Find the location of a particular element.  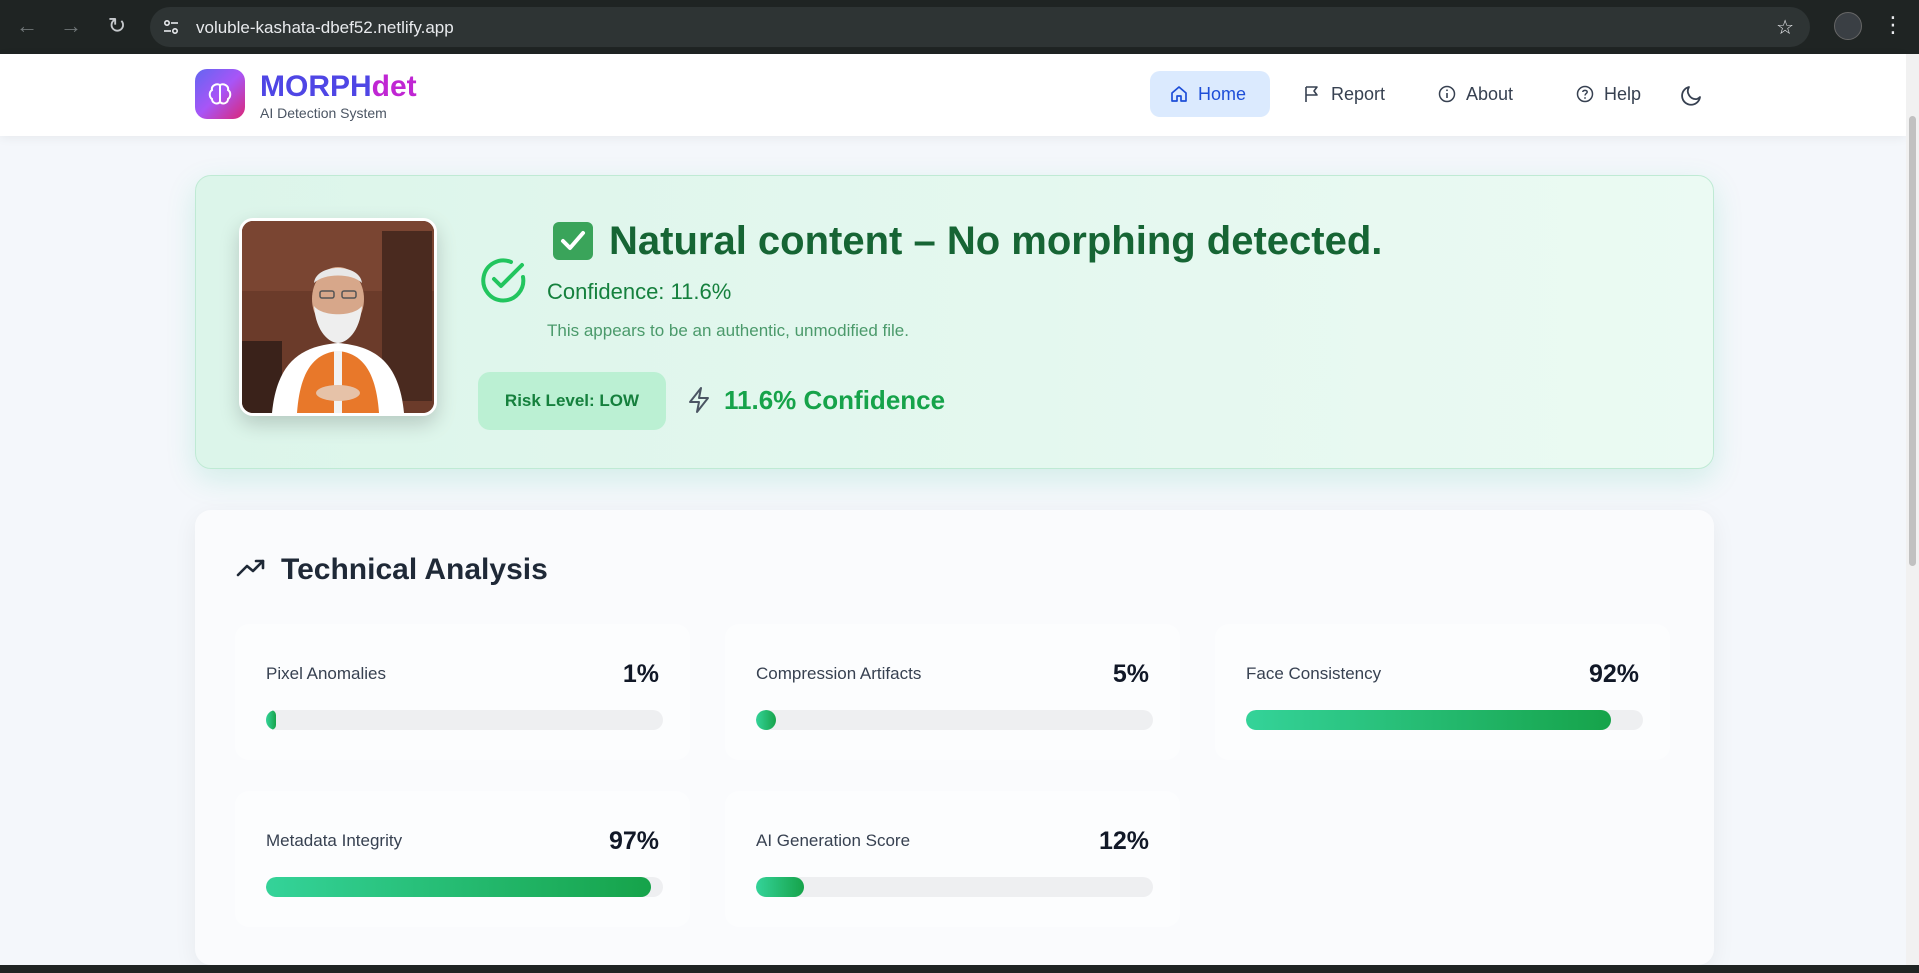

page-scrollbar is located at coordinates (1912, 509).